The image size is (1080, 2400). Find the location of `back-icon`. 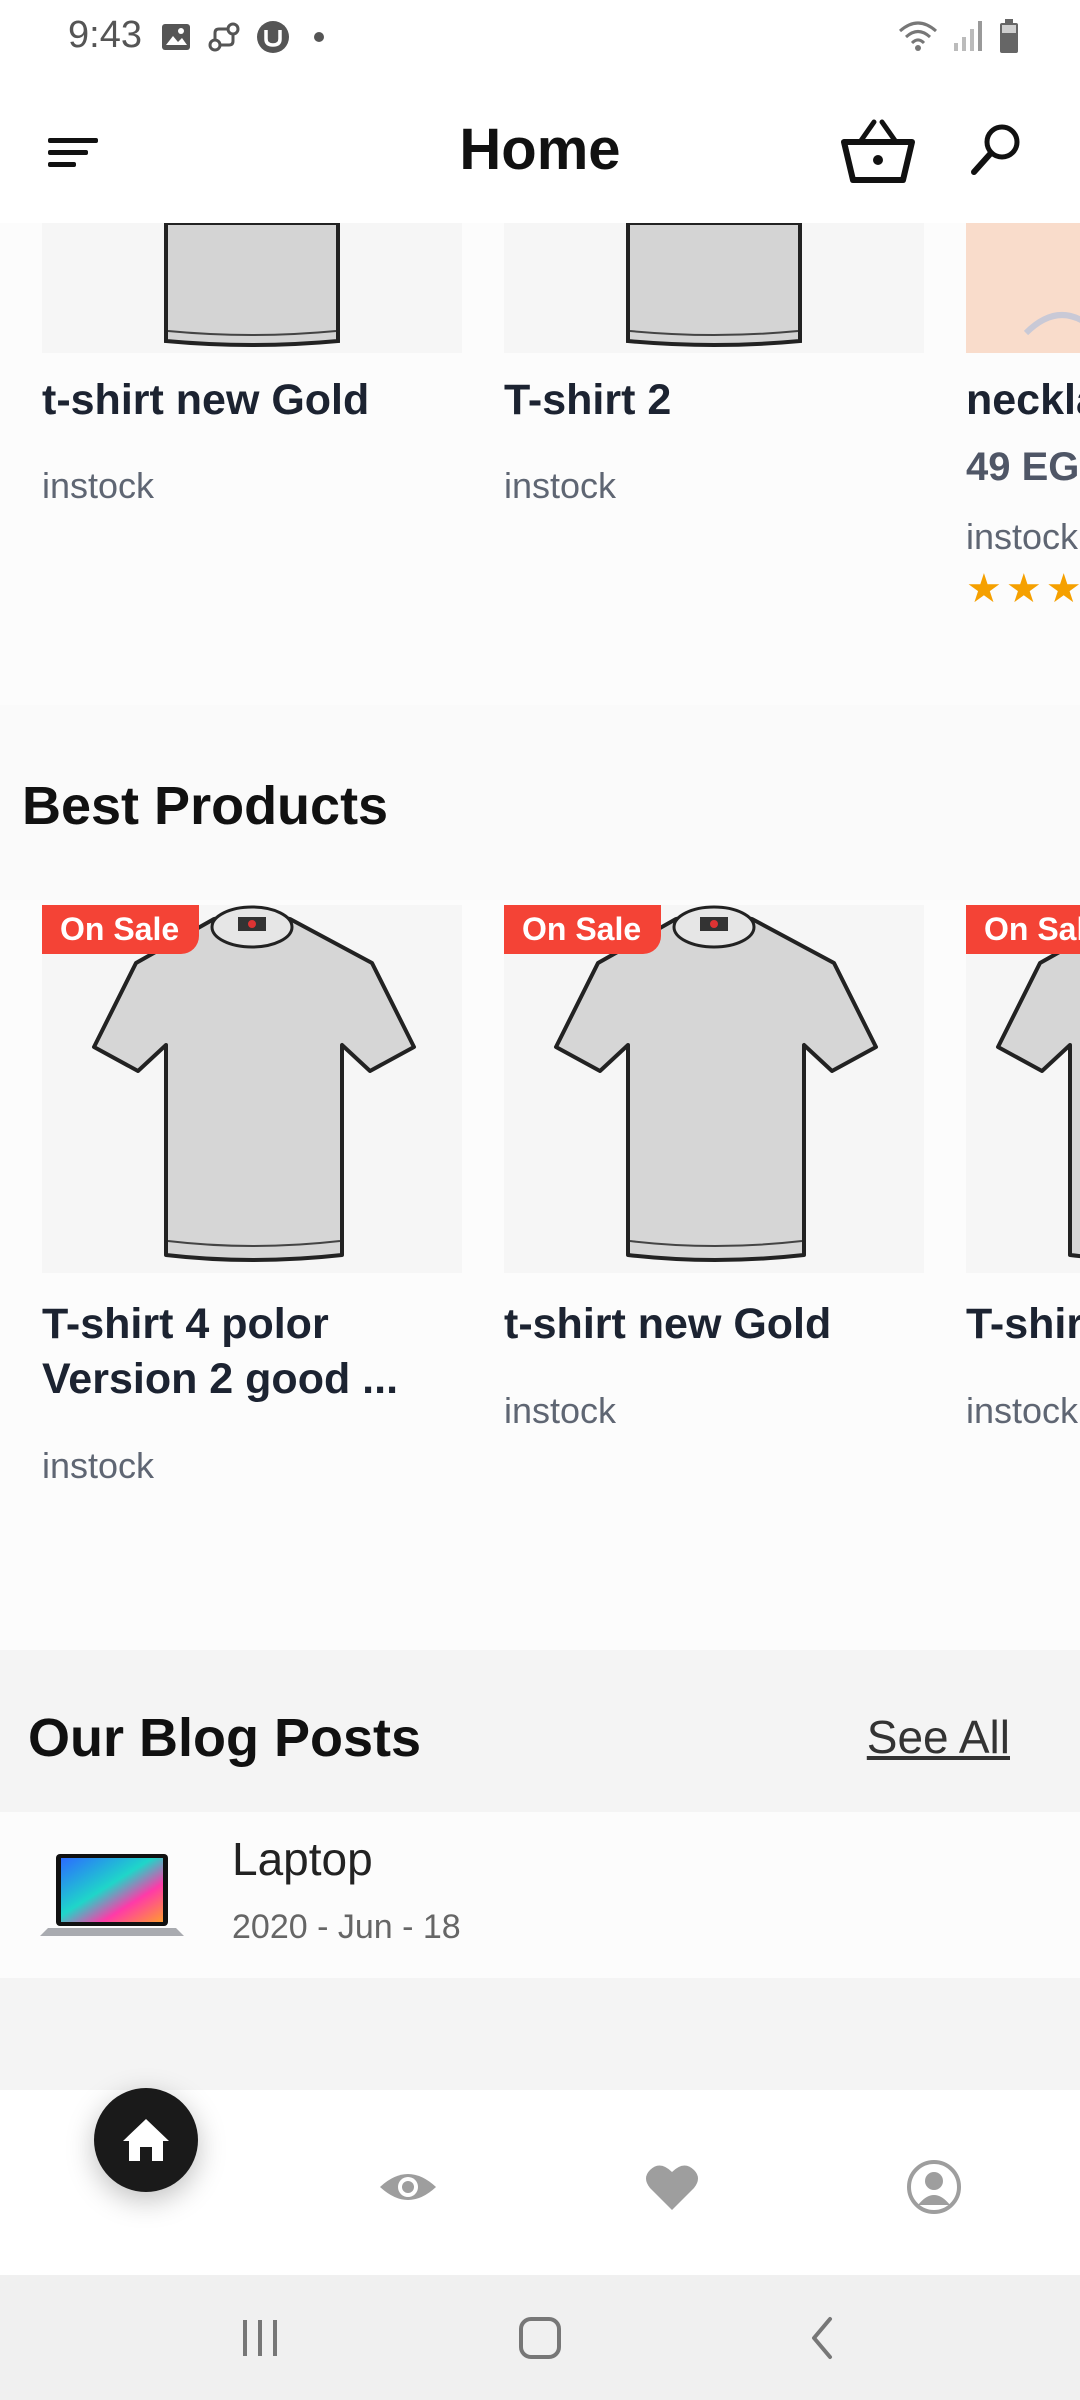

back-icon is located at coordinates (822, 2338).